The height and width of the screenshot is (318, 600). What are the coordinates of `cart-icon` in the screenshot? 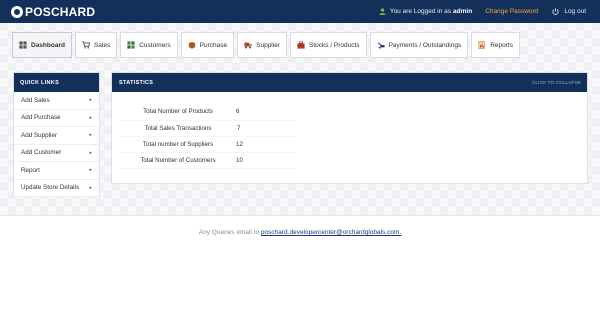 It's located at (86, 45).